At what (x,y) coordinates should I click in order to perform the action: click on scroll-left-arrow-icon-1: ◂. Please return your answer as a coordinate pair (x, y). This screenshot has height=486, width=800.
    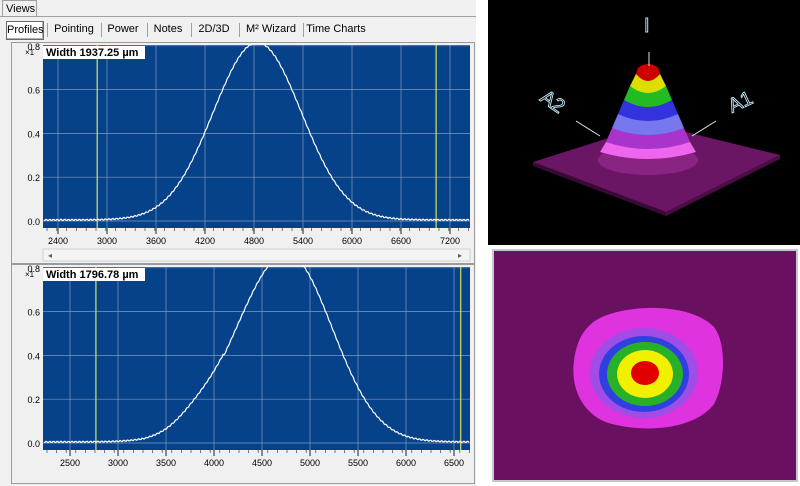
    Looking at the image, I should click on (50, 255).